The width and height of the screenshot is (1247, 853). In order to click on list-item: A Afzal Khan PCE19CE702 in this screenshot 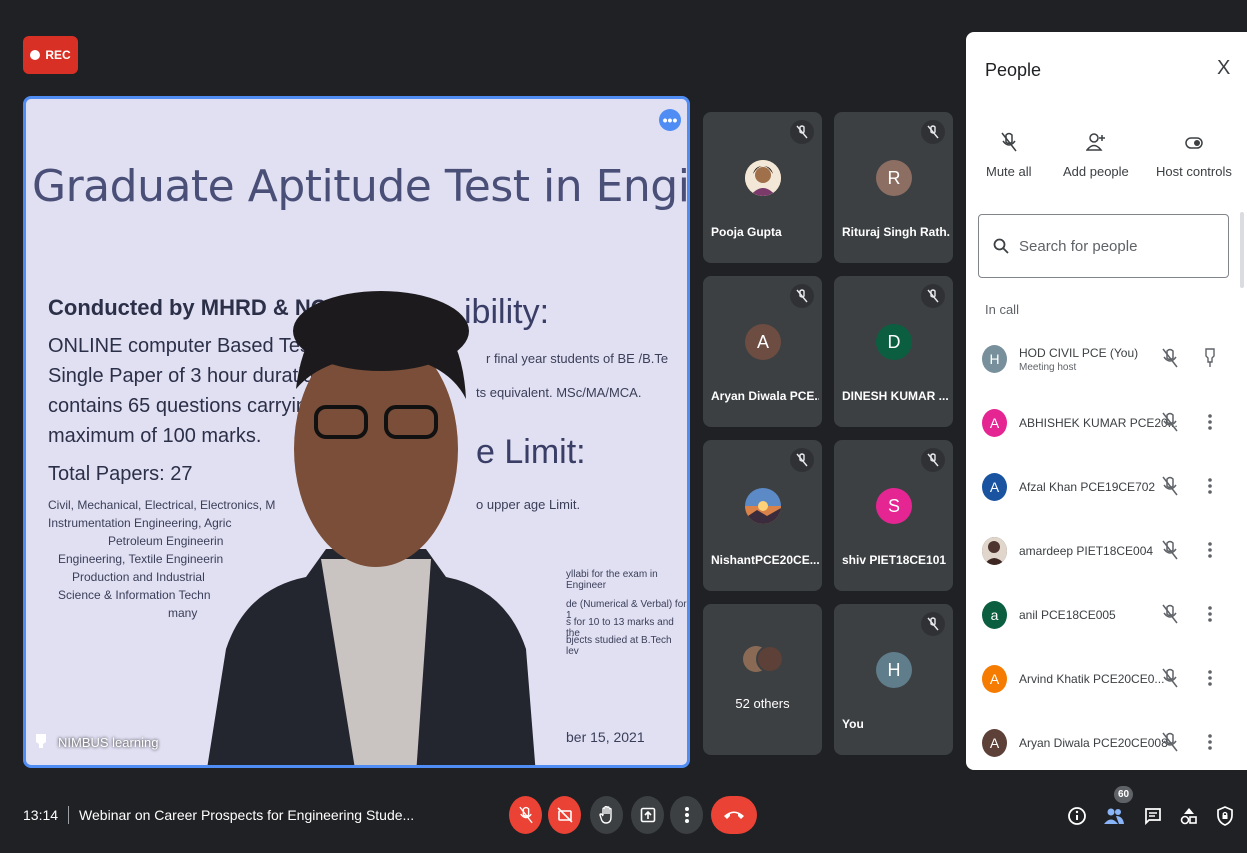, I will do `click(1106, 488)`.